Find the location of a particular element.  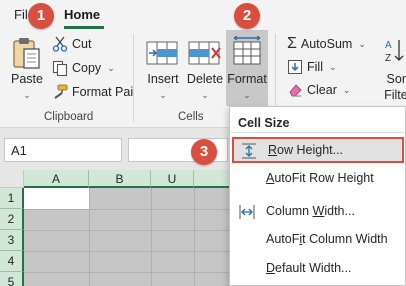

group-divider is located at coordinates (133, 78).